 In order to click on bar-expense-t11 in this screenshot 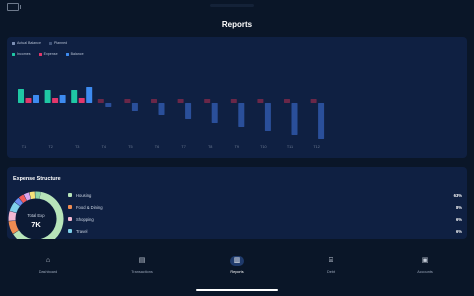, I will do `click(287, 101)`.